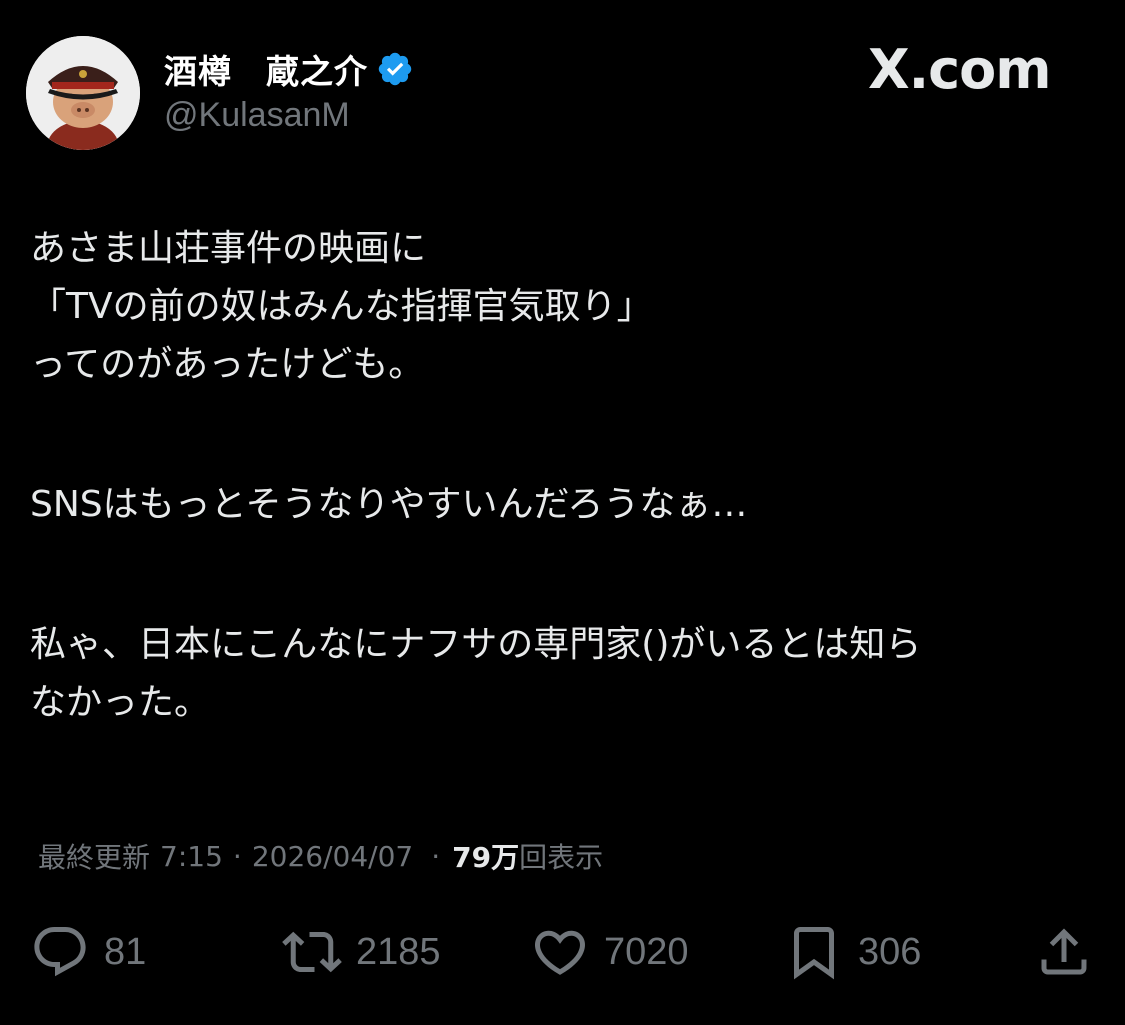  I want to click on repost-count: 2185, so click(398, 951).